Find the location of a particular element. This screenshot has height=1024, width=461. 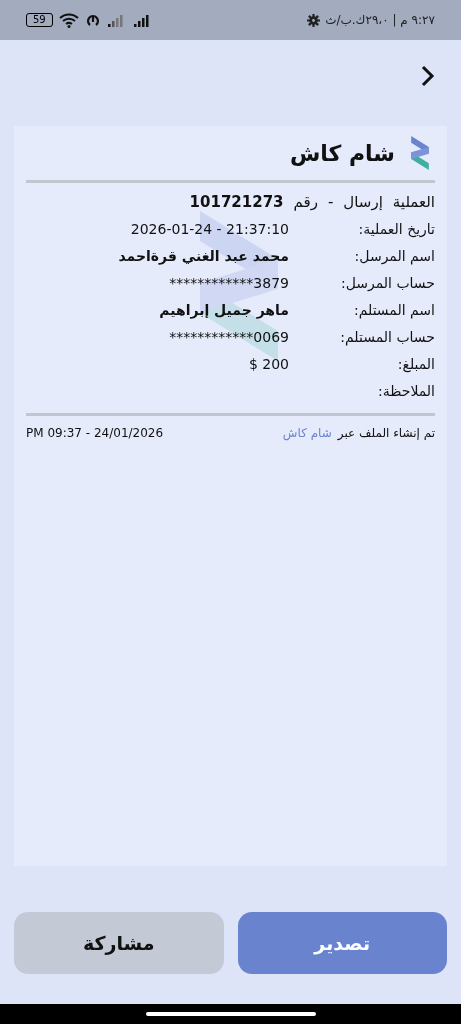

field-label: حساب المستلم: is located at coordinates (387, 338).